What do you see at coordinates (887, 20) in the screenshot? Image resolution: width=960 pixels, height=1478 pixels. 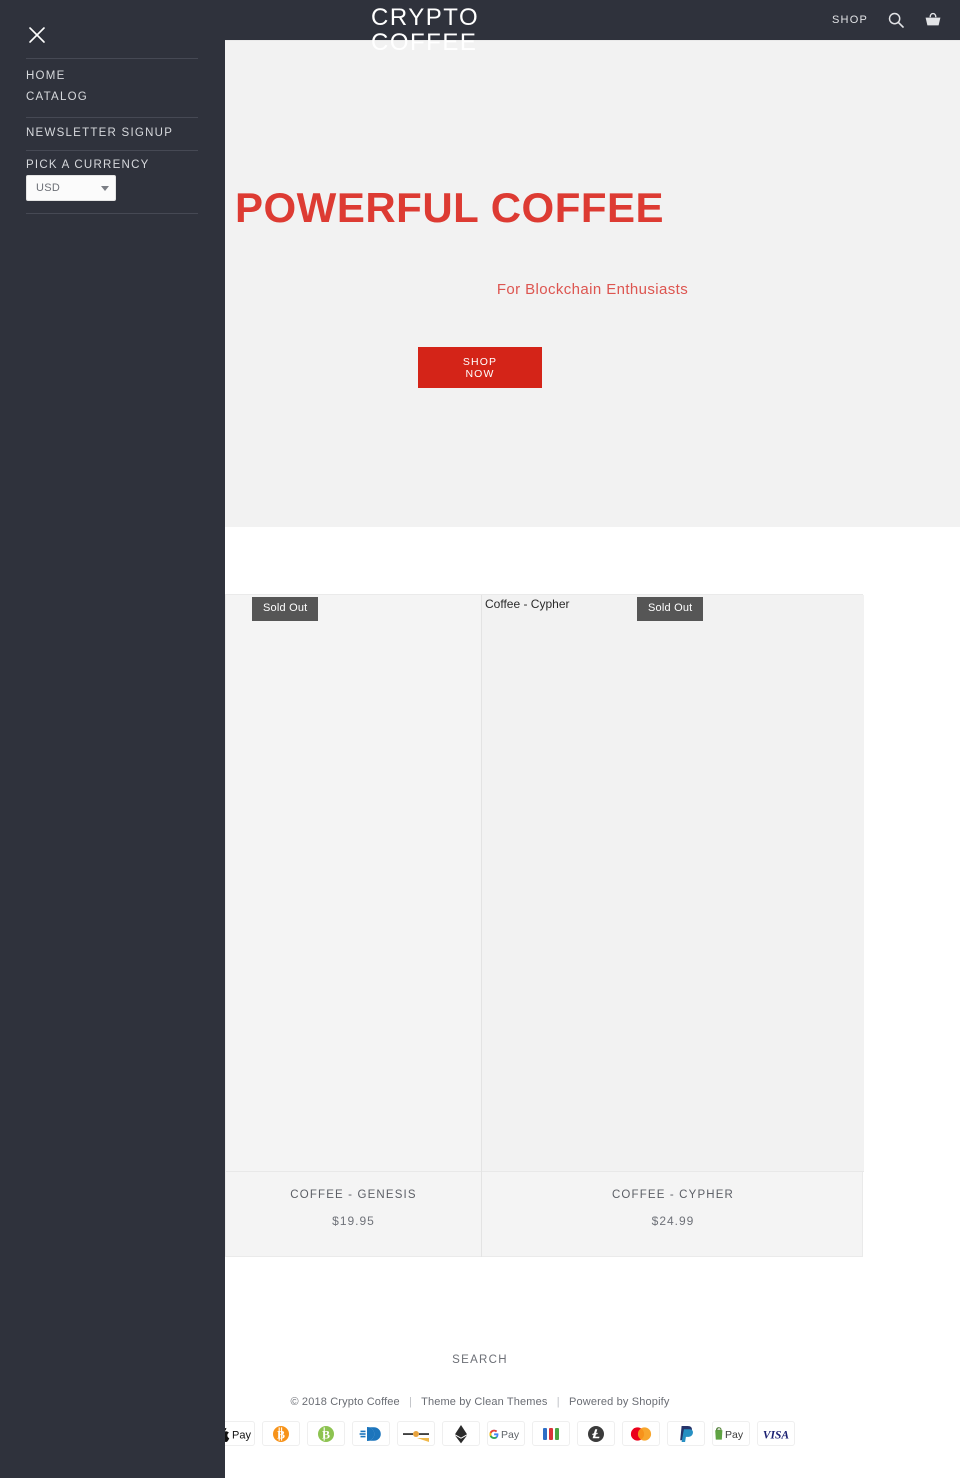 I see `header-actions: SHOP` at bounding box center [887, 20].